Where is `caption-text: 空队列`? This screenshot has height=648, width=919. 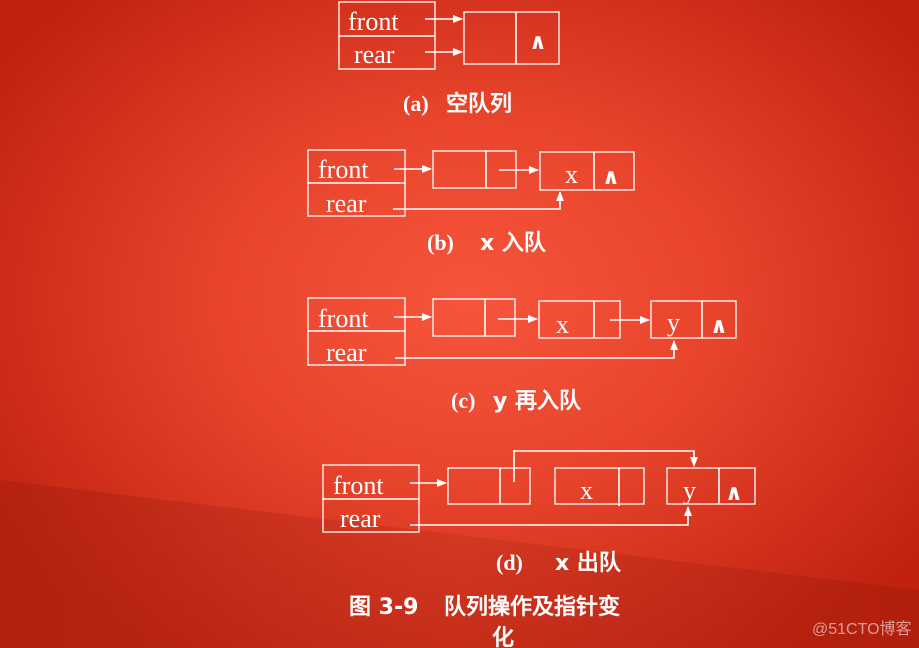 caption-text: 空队列 is located at coordinates (479, 104).